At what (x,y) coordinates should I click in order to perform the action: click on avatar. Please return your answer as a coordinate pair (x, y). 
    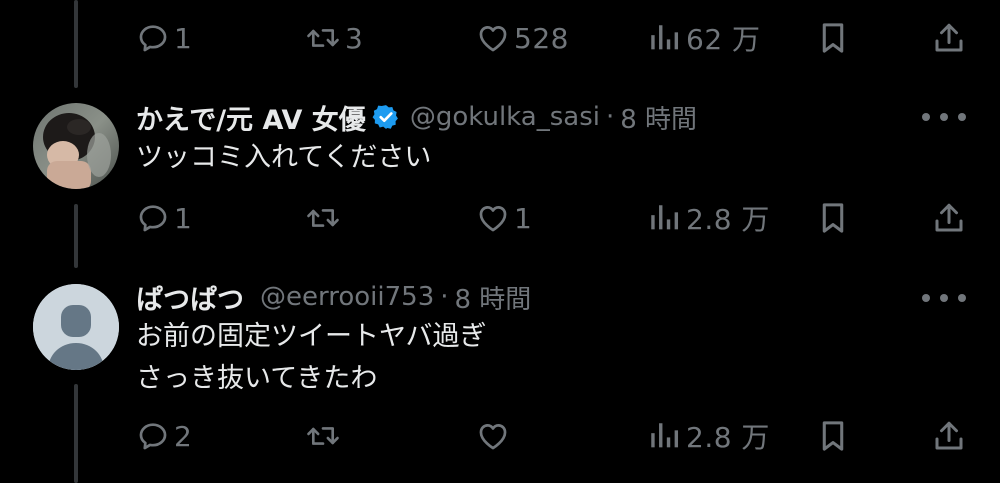
    Looking at the image, I should click on (76, 146).